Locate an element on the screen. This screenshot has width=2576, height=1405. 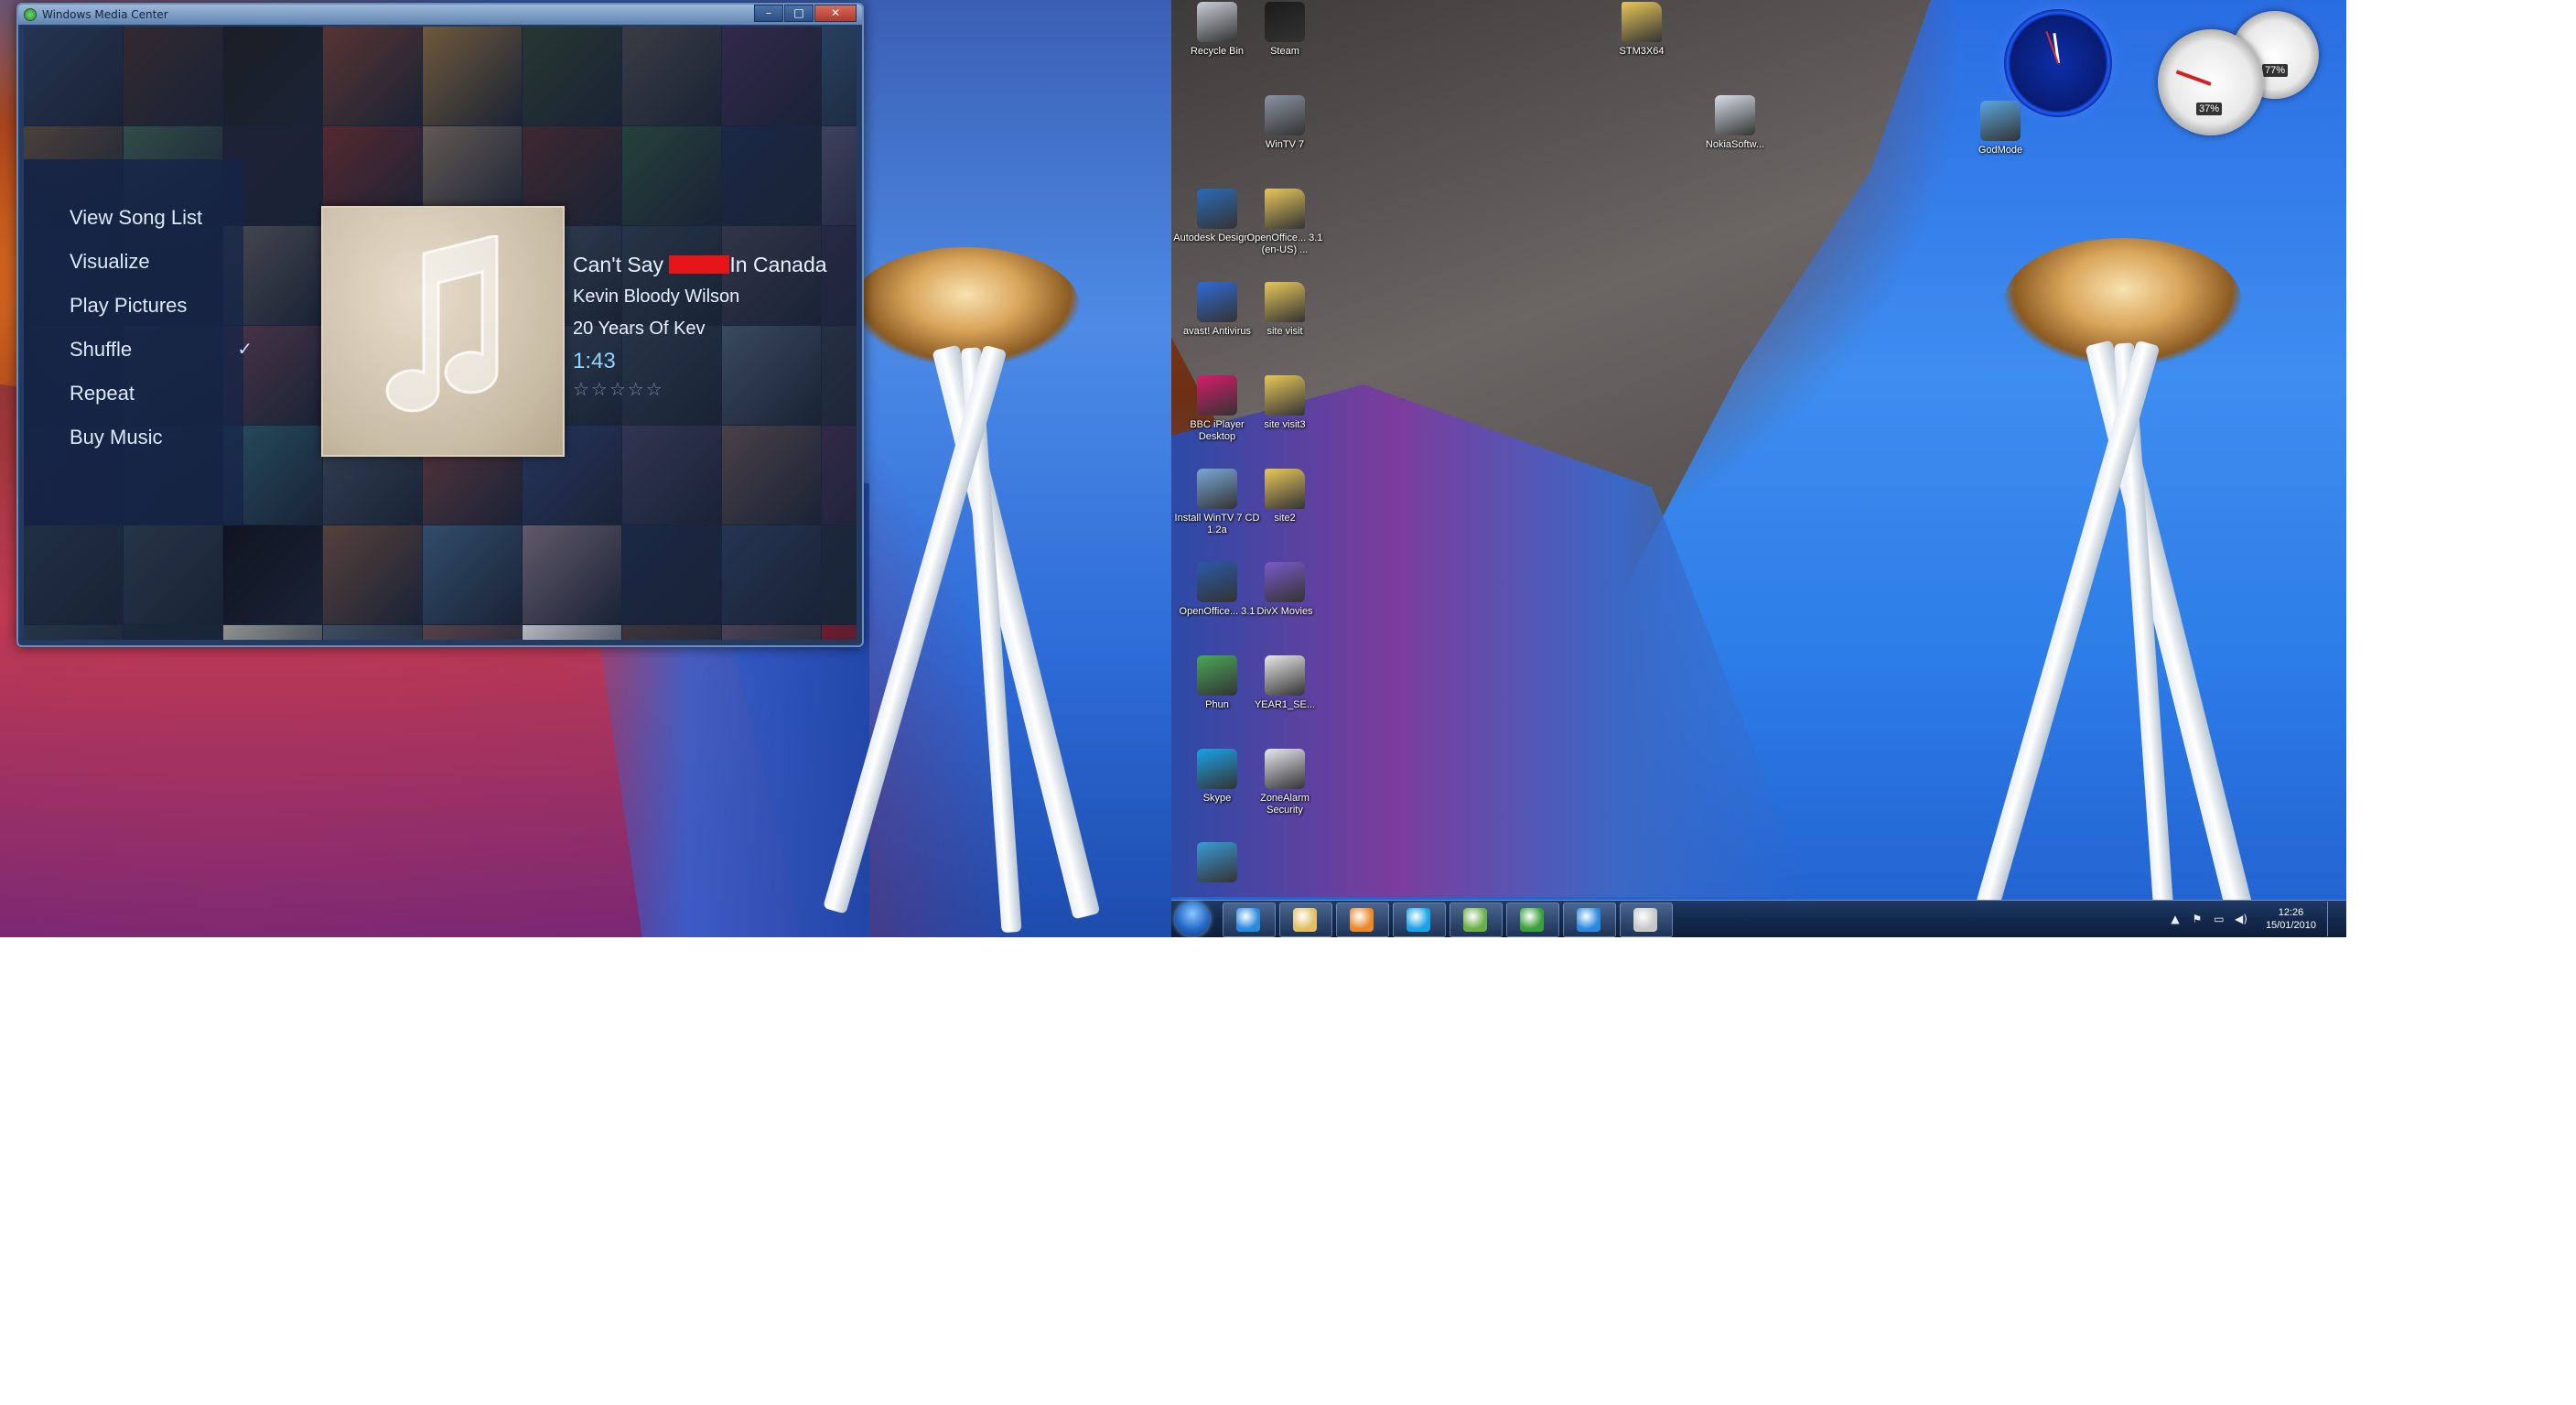
bbc-iplayer-icon is located at coordinates (1217, 395).